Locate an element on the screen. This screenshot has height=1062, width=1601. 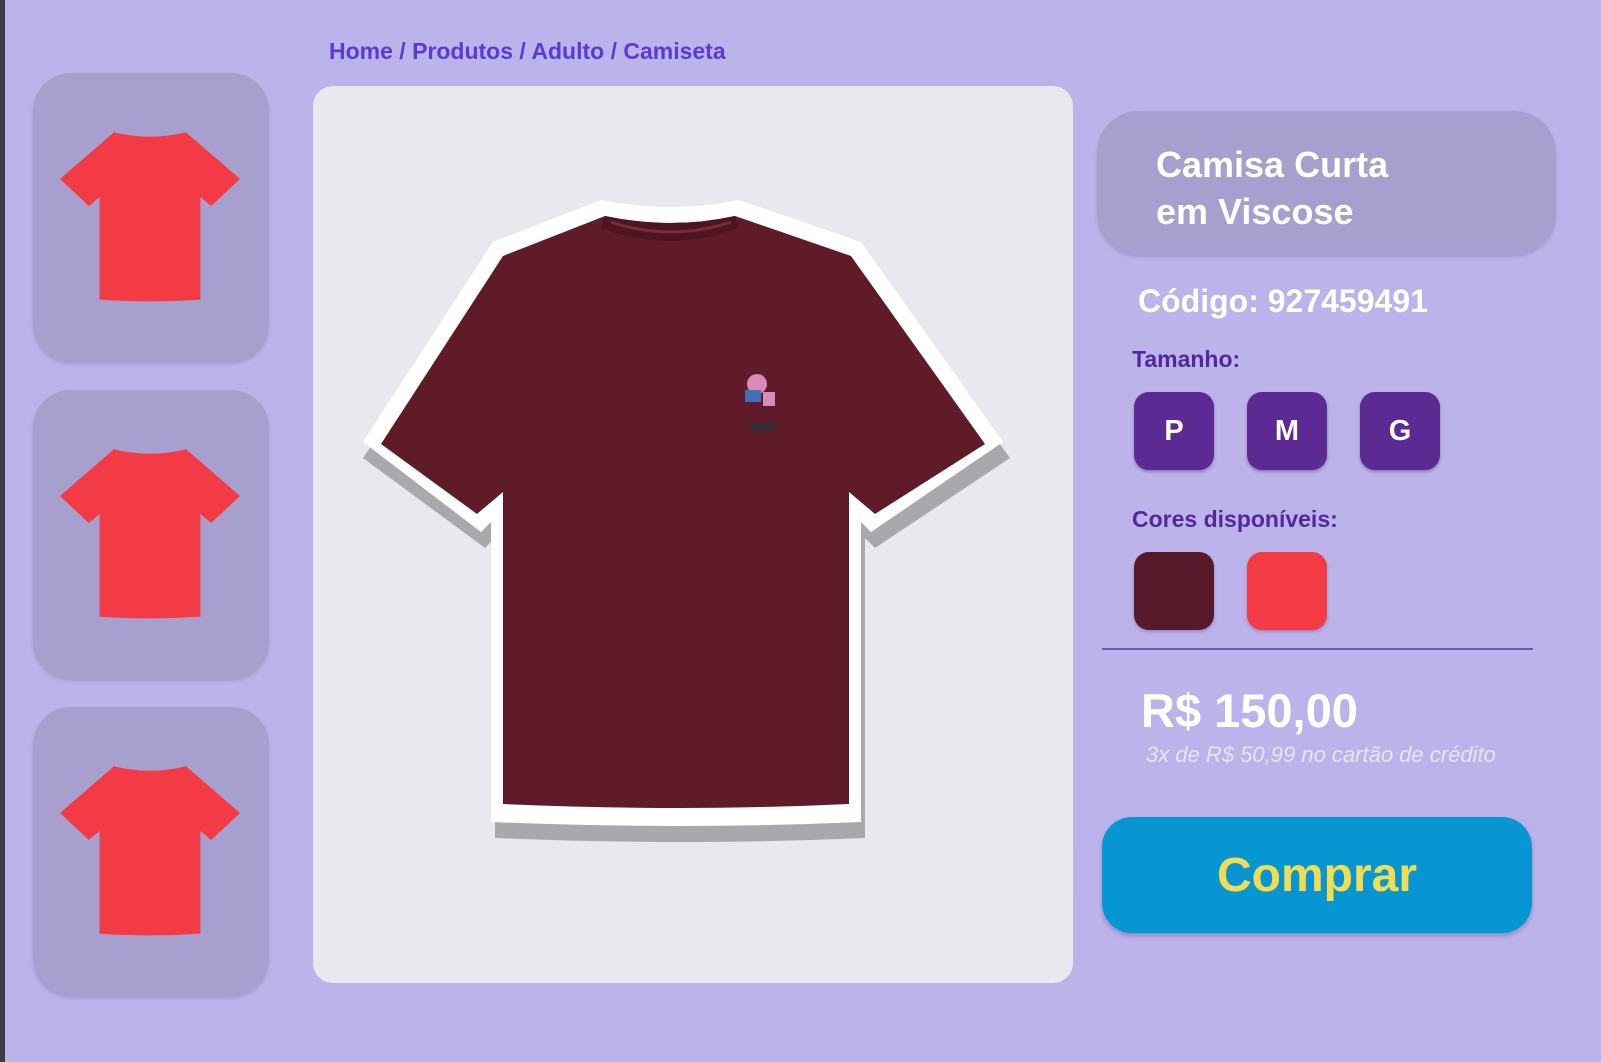
buy-button: Comprar is located at coordinates (1317, 875).